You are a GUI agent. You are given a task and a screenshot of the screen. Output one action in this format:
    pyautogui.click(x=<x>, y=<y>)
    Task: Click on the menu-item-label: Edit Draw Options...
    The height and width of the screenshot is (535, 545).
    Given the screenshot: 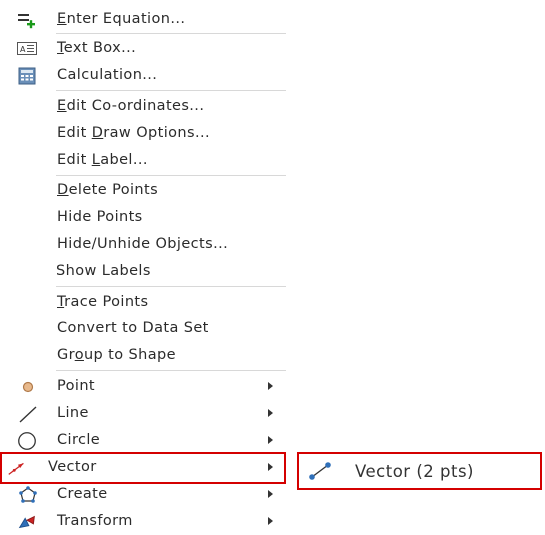 What is the action you would take?
    pyautogui.click(x=133, y=133)
    